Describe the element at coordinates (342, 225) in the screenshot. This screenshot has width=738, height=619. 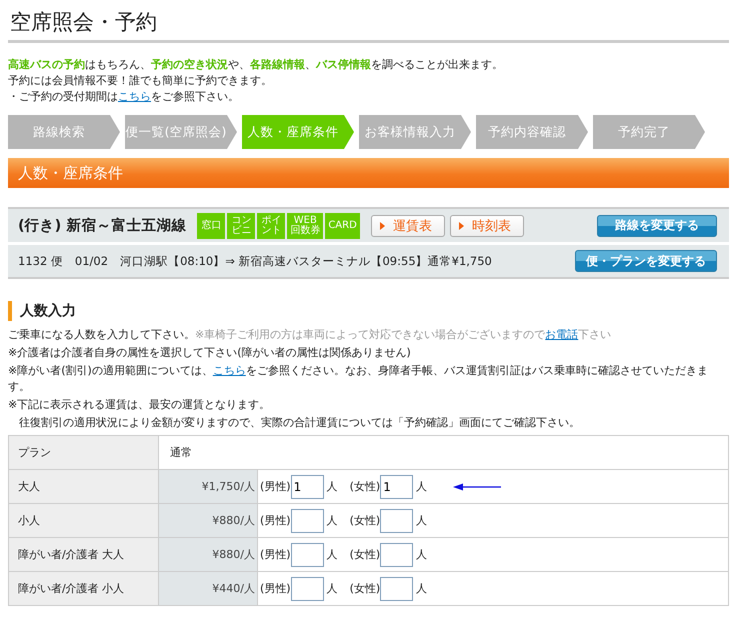
I see `payment-badge: CARD` at that location.